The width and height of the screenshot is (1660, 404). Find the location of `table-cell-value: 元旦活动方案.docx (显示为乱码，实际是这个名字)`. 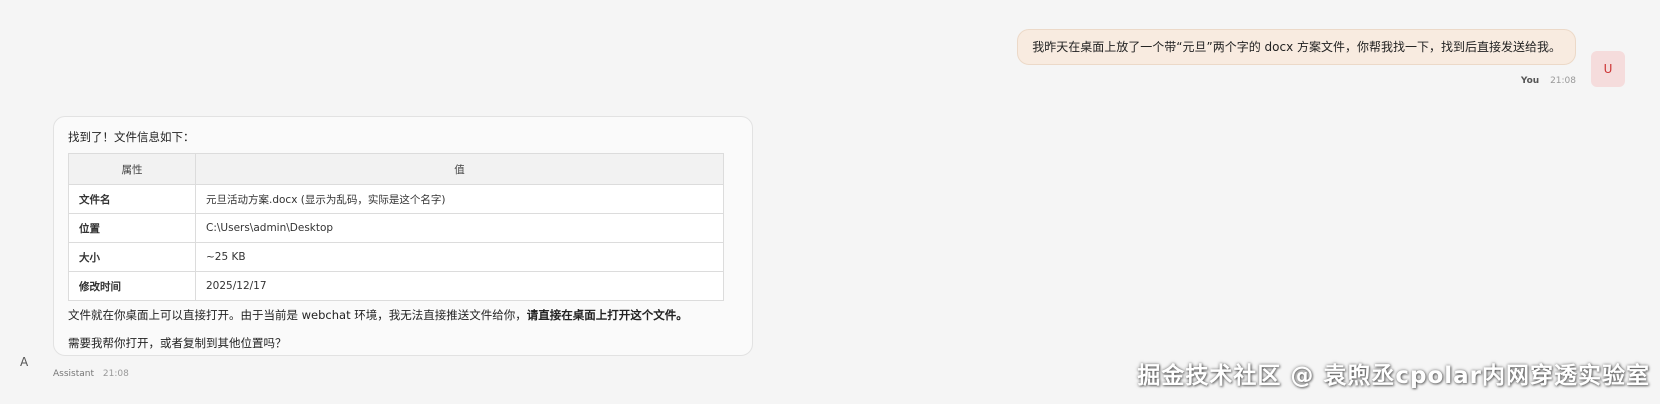

table-cell-value: 元旦活动方案.docx (显示为乱码，实际是这个名字) is located at coordinates (459, 199).